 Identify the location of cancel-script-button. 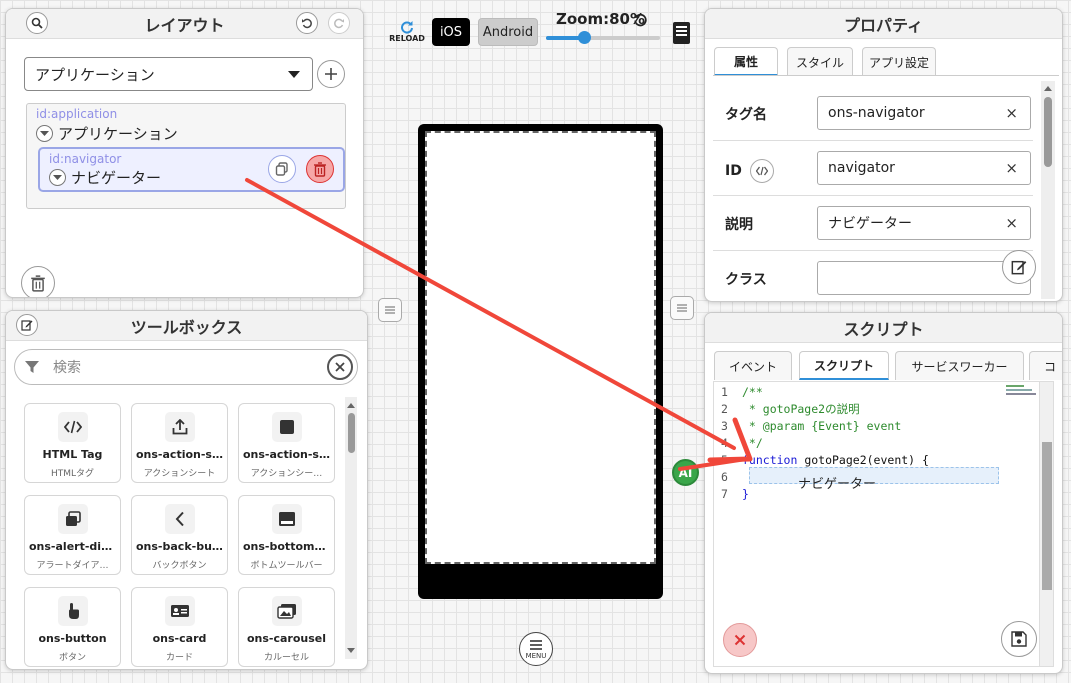
(740, 640).